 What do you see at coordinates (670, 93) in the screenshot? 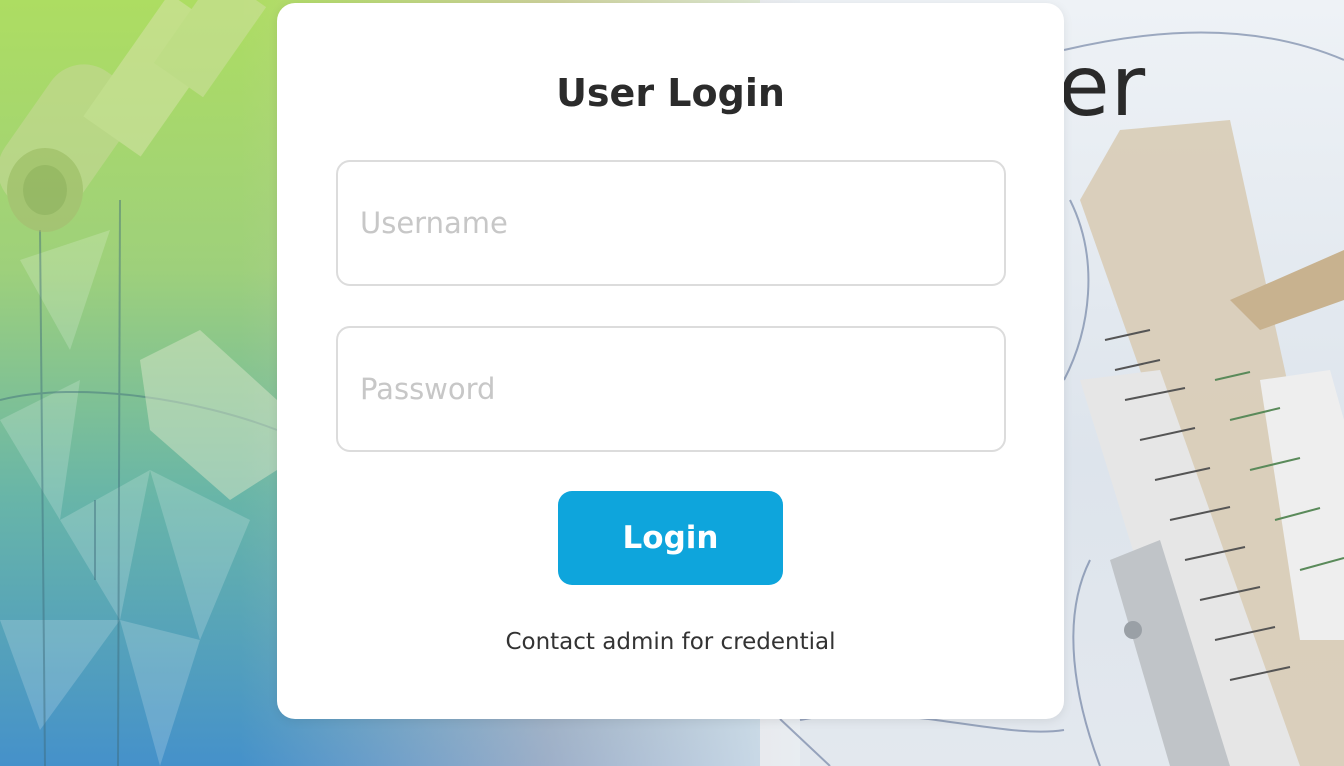
I see `login-title: User Login` at bounding box center [670, 93].